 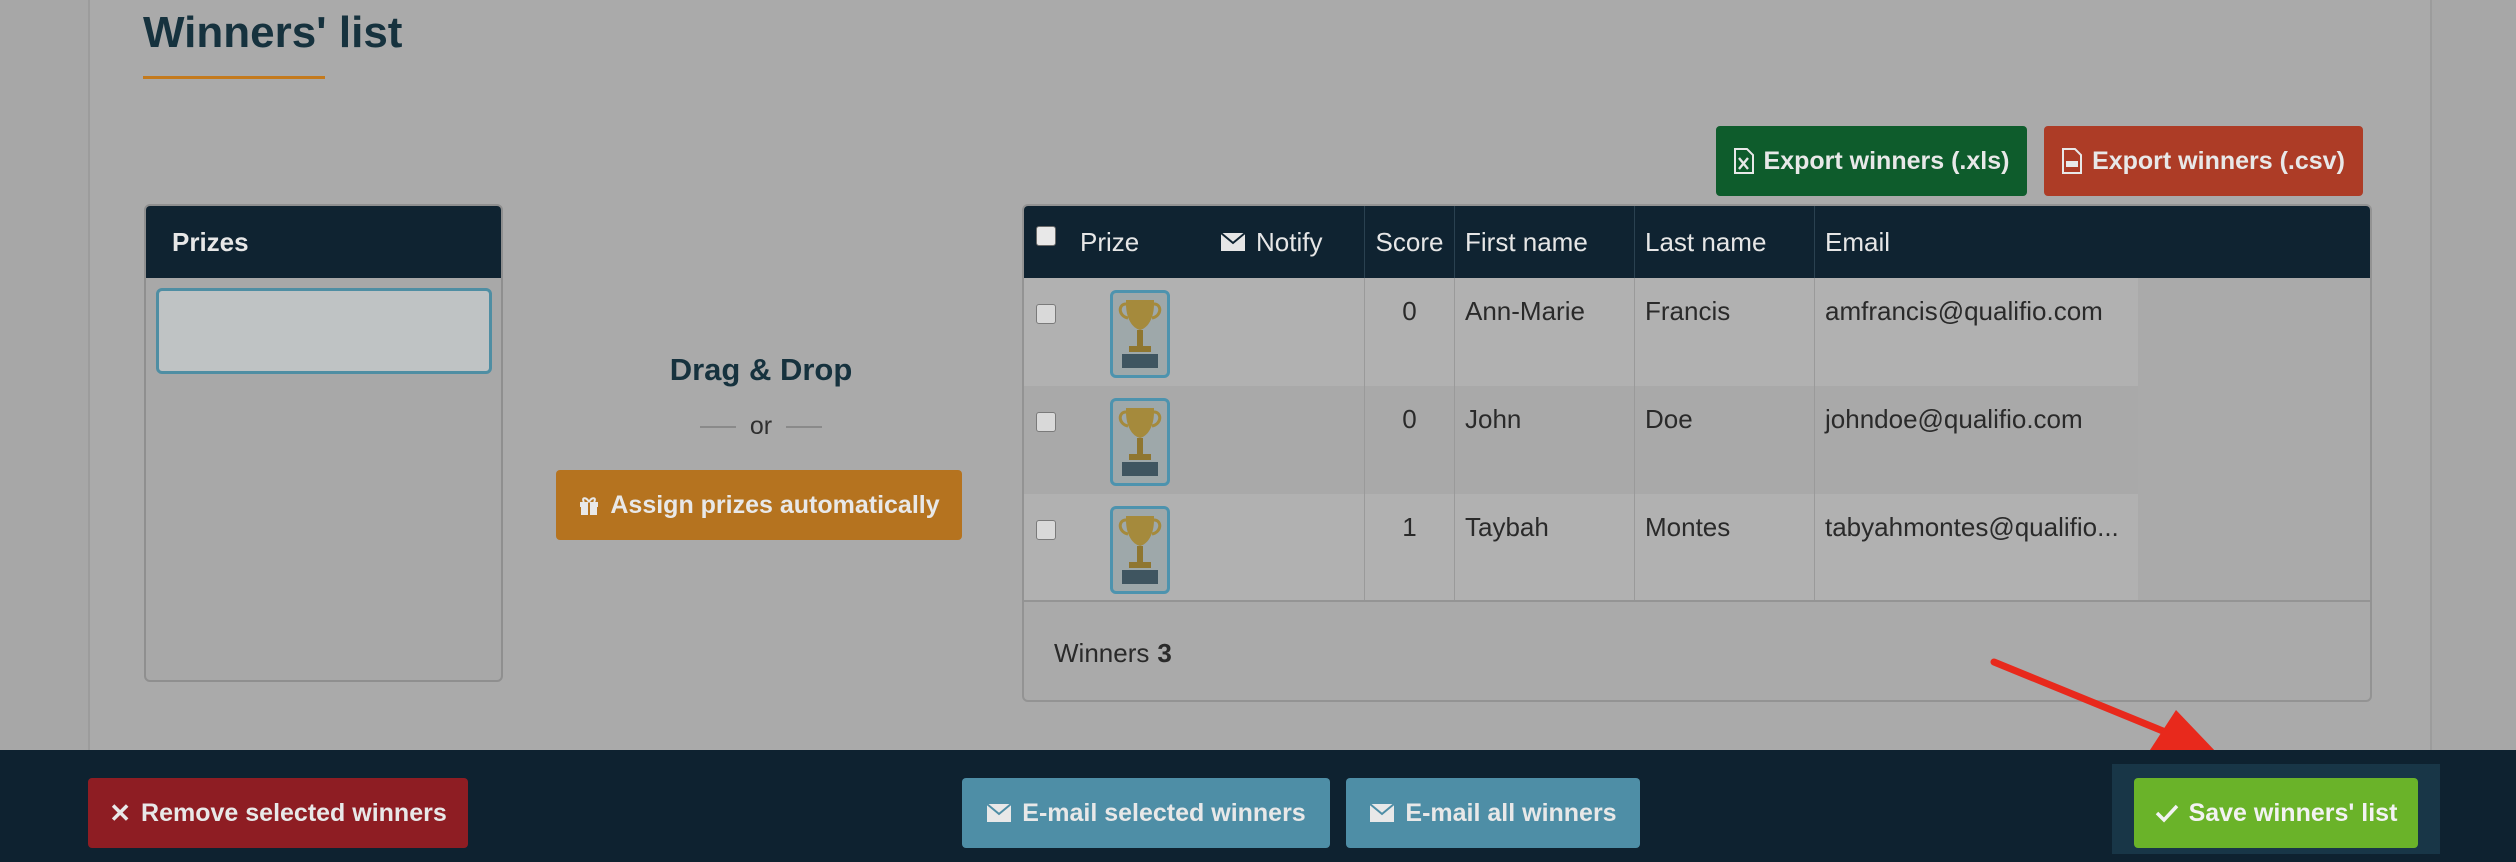 What do you see at coordinates (761, 369) in the screenshot?
I see `drag-drop-label: Drag & Drop` at bounding box center [761, 369].